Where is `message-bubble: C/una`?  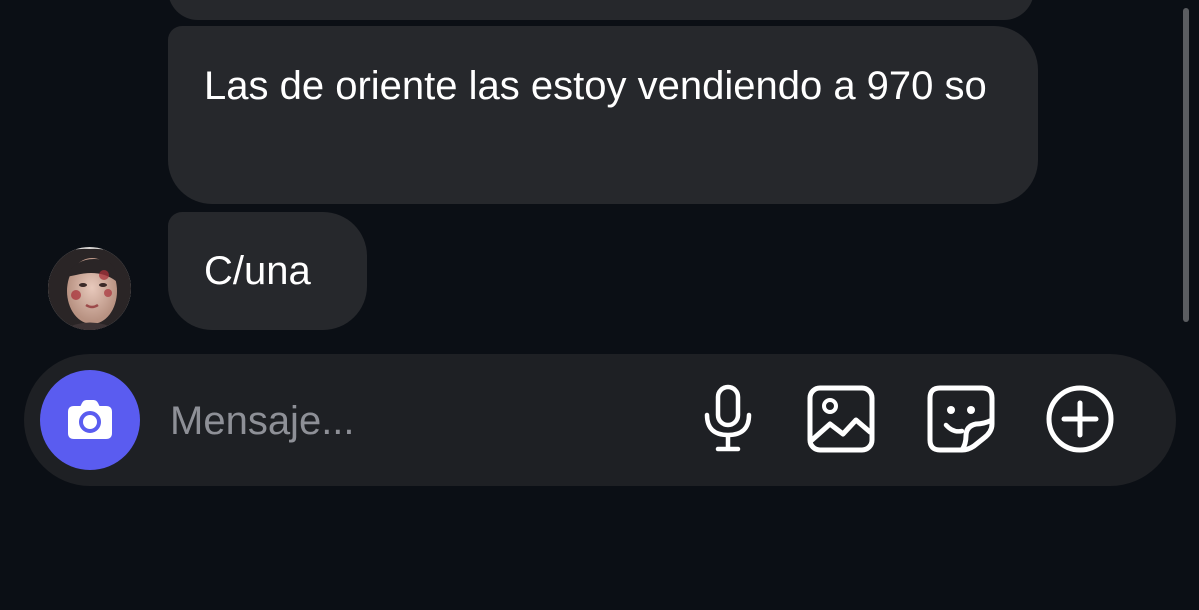
message-bubble: C/una is located at coordinates (267, 271).